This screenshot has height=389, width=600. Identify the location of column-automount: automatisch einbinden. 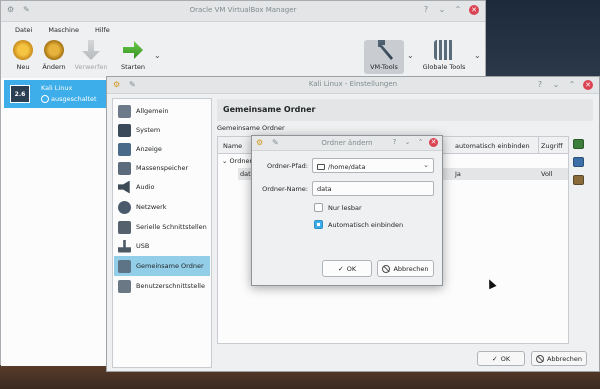
(492, 146).